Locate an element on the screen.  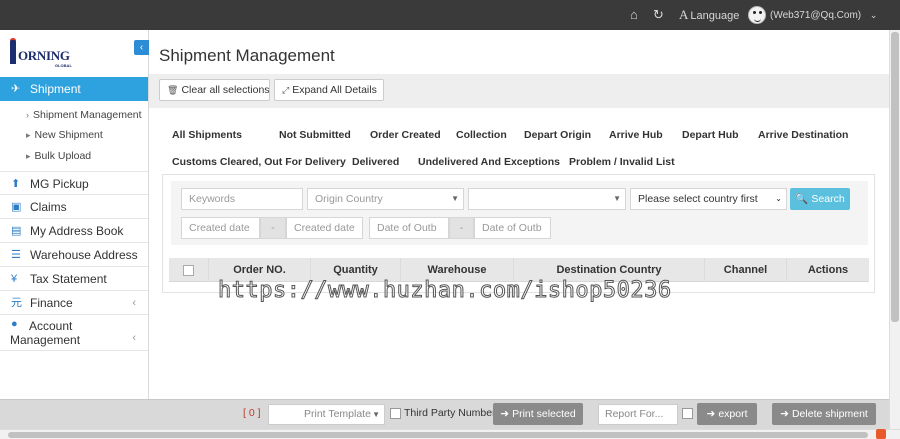
caret-down-icon: ⌄ is located at coordinates (778, 198).